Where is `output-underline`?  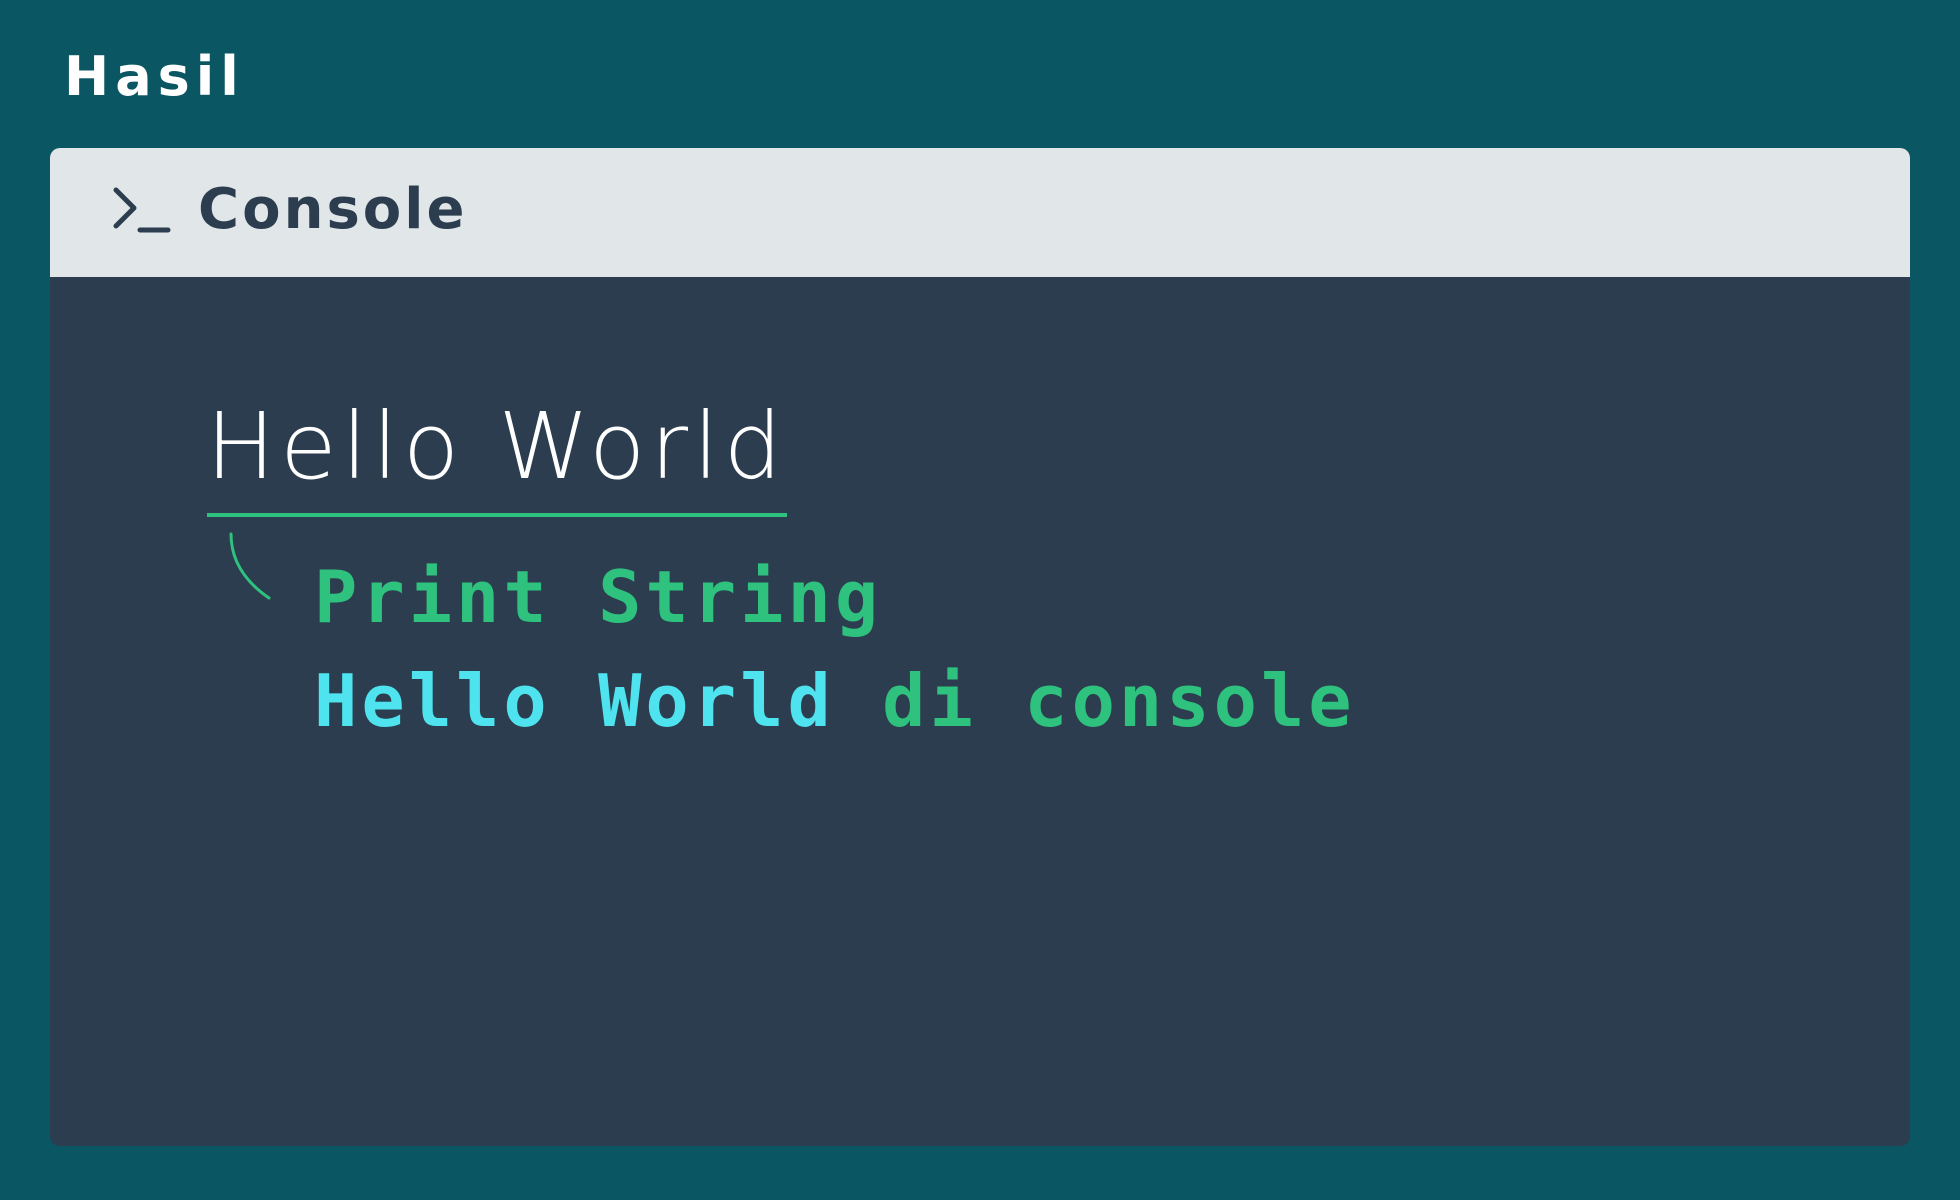
output-underline is located at coordinates (497, 515).